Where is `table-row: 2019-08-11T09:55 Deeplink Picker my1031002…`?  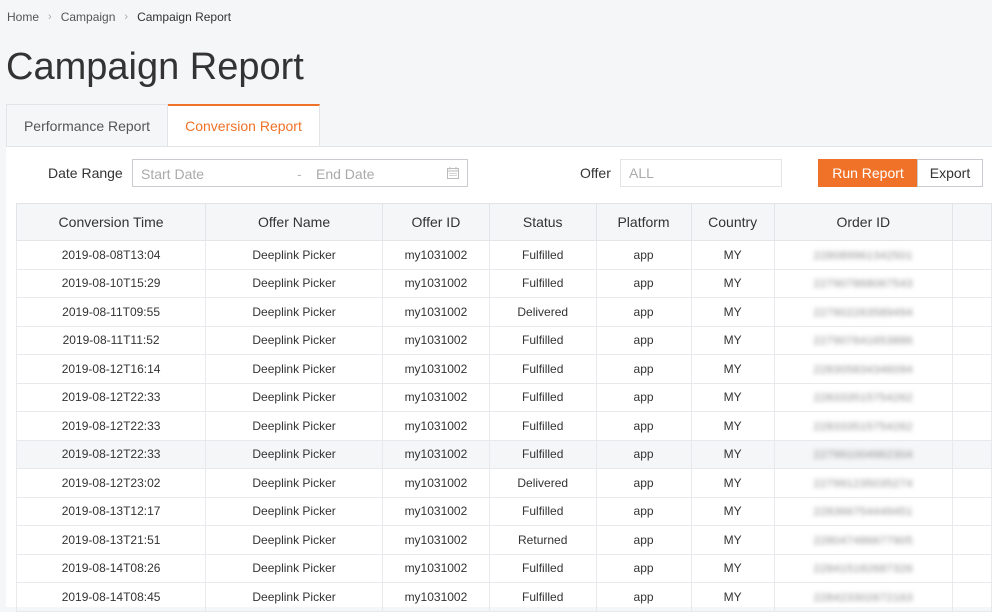
table-row: 2019-08-11T09:55 Deeplink Picker my1031002… is located at coordinates (503, 312).